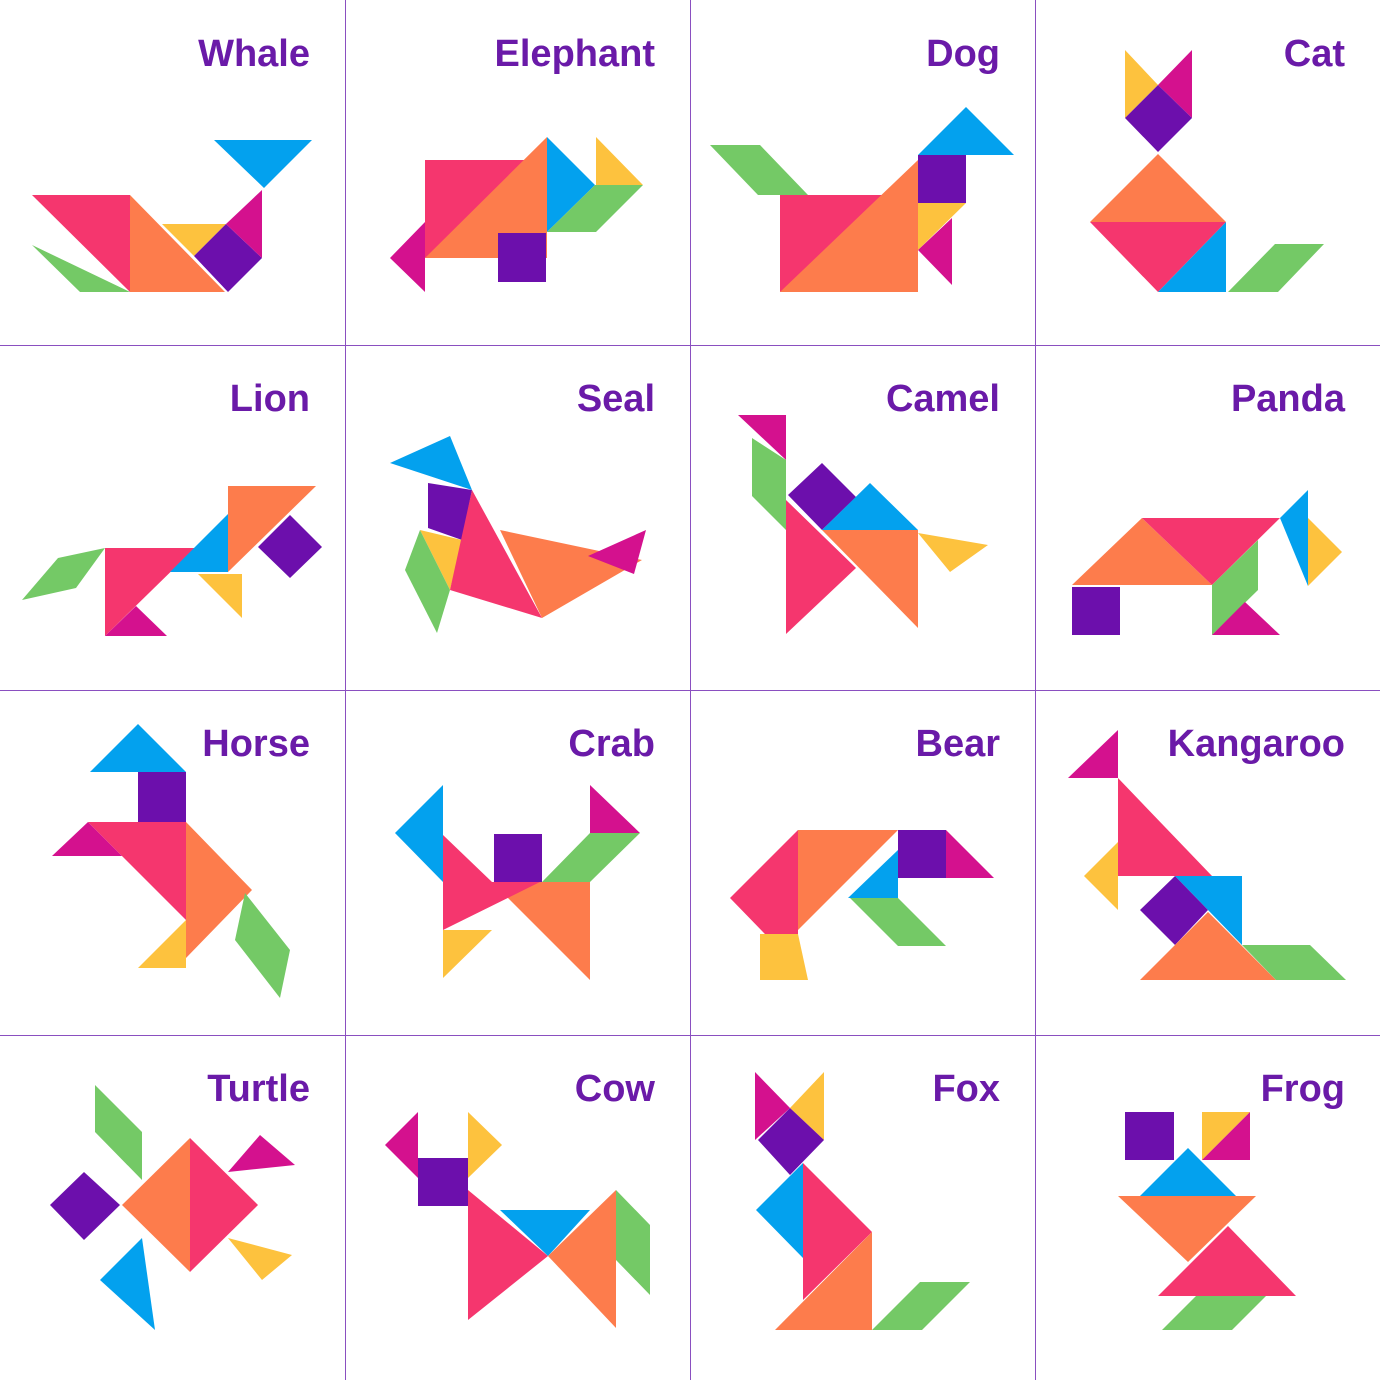 This screenshot has height=1380, width=1380. I want to click on tangram-cell-camel: Camel, so click(862, 517).